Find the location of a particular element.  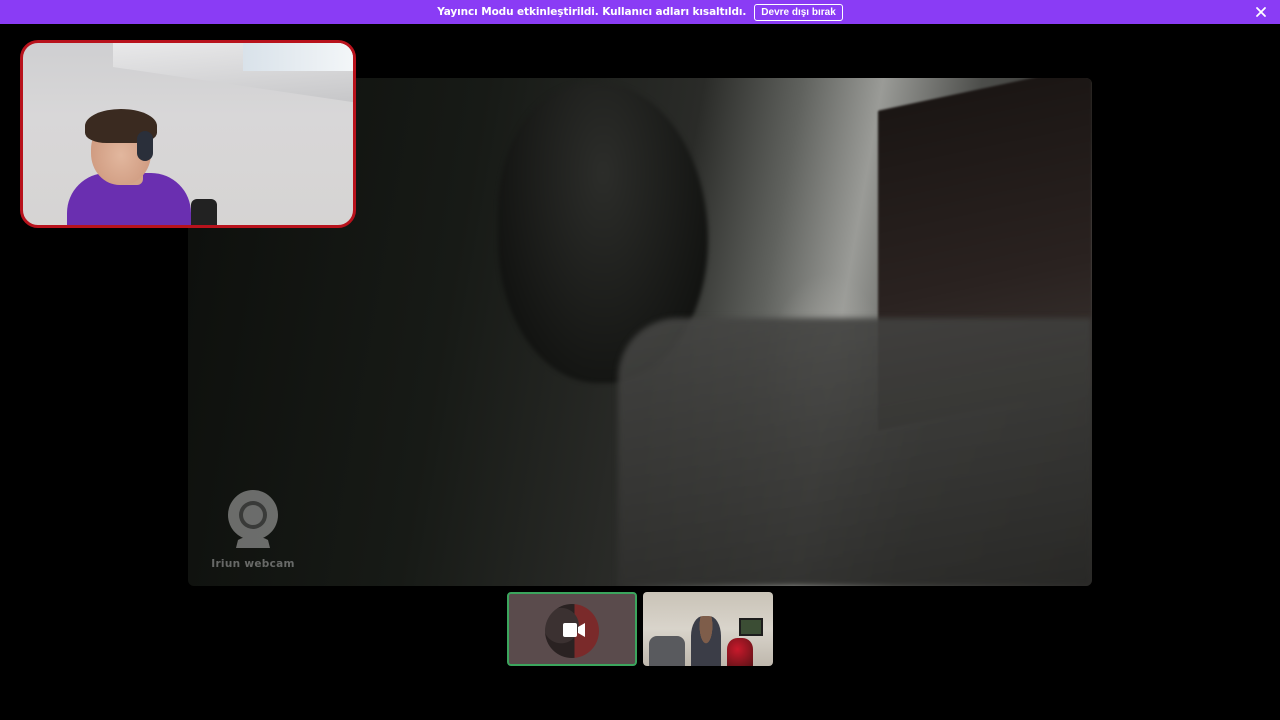

tile-wall-picture is located at coordinates (751, 627).